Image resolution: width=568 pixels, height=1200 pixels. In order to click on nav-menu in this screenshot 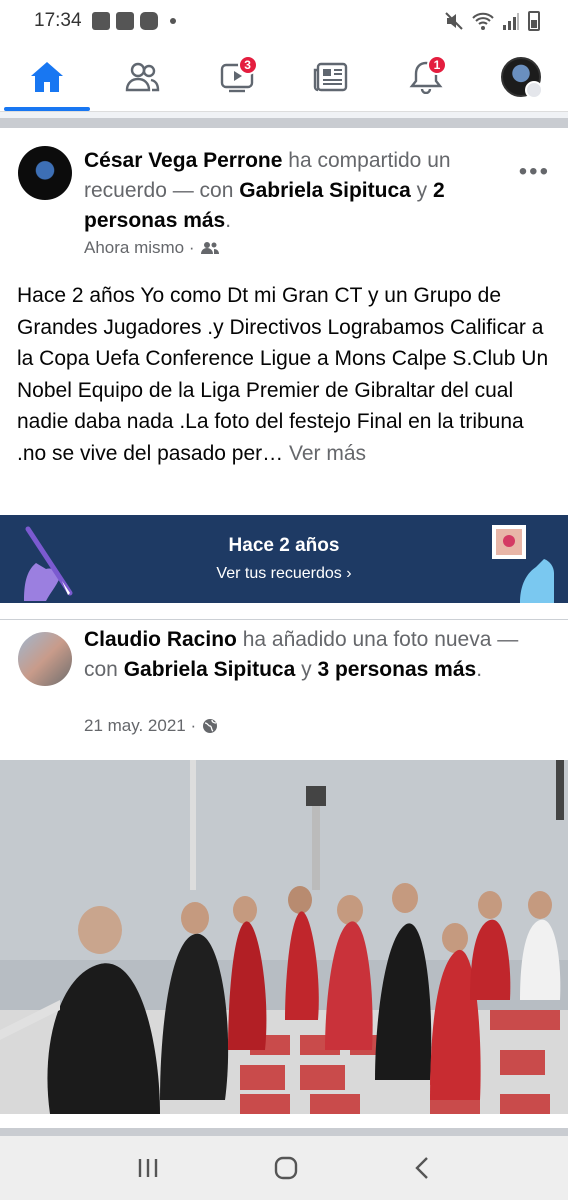, I will do `click(521, 77)`.